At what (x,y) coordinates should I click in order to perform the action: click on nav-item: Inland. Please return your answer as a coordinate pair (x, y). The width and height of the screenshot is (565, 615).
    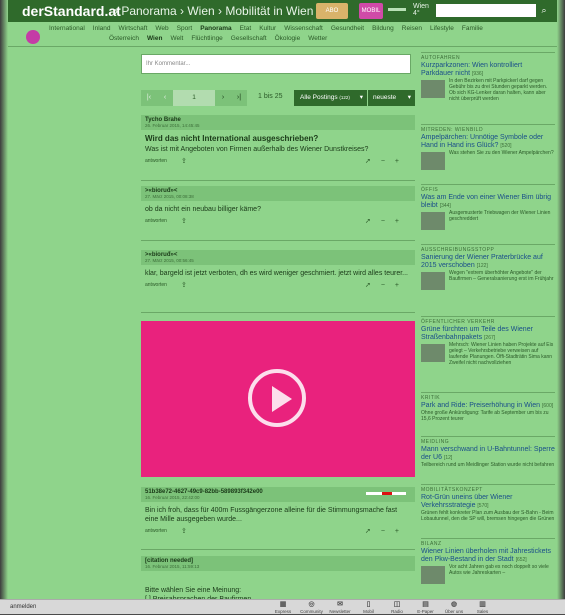
    Looking at the image, I should click on (102, 28).